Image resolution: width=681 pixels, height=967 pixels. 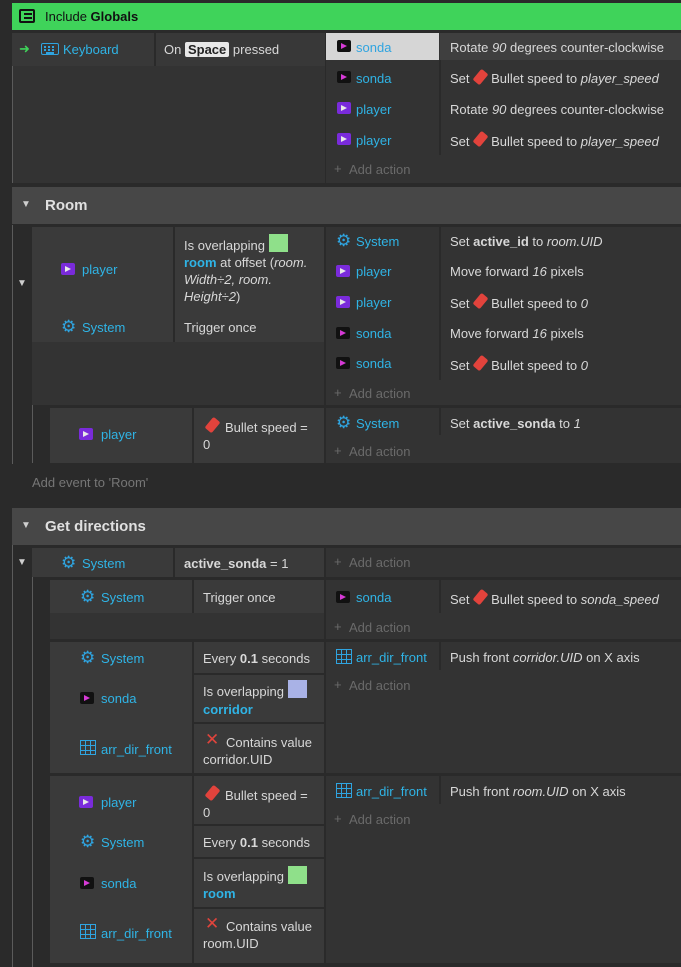 I want to click on group-get-directions-header: ▼ Get directions, so click(x=346, y=526).